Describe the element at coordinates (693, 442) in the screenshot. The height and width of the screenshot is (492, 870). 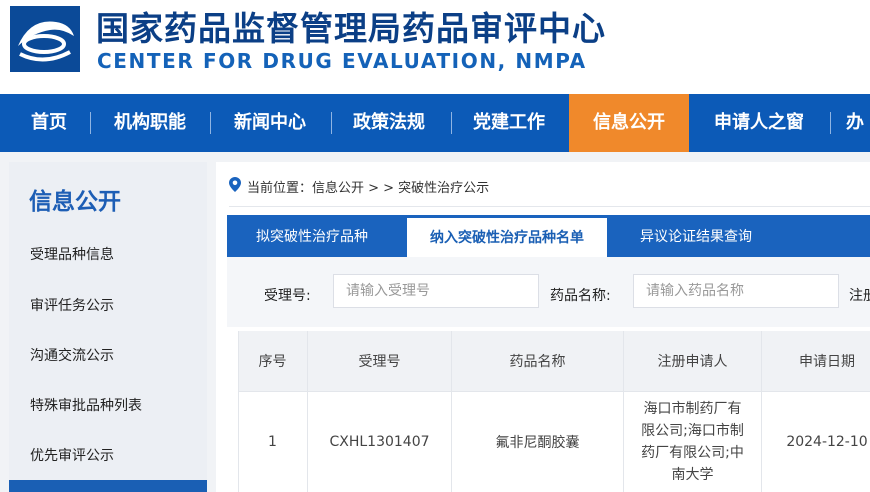
I see `table-cell-applicant: 海口市制药厂有限公司;海口市制药厂有限公司;中南大学` at that location.